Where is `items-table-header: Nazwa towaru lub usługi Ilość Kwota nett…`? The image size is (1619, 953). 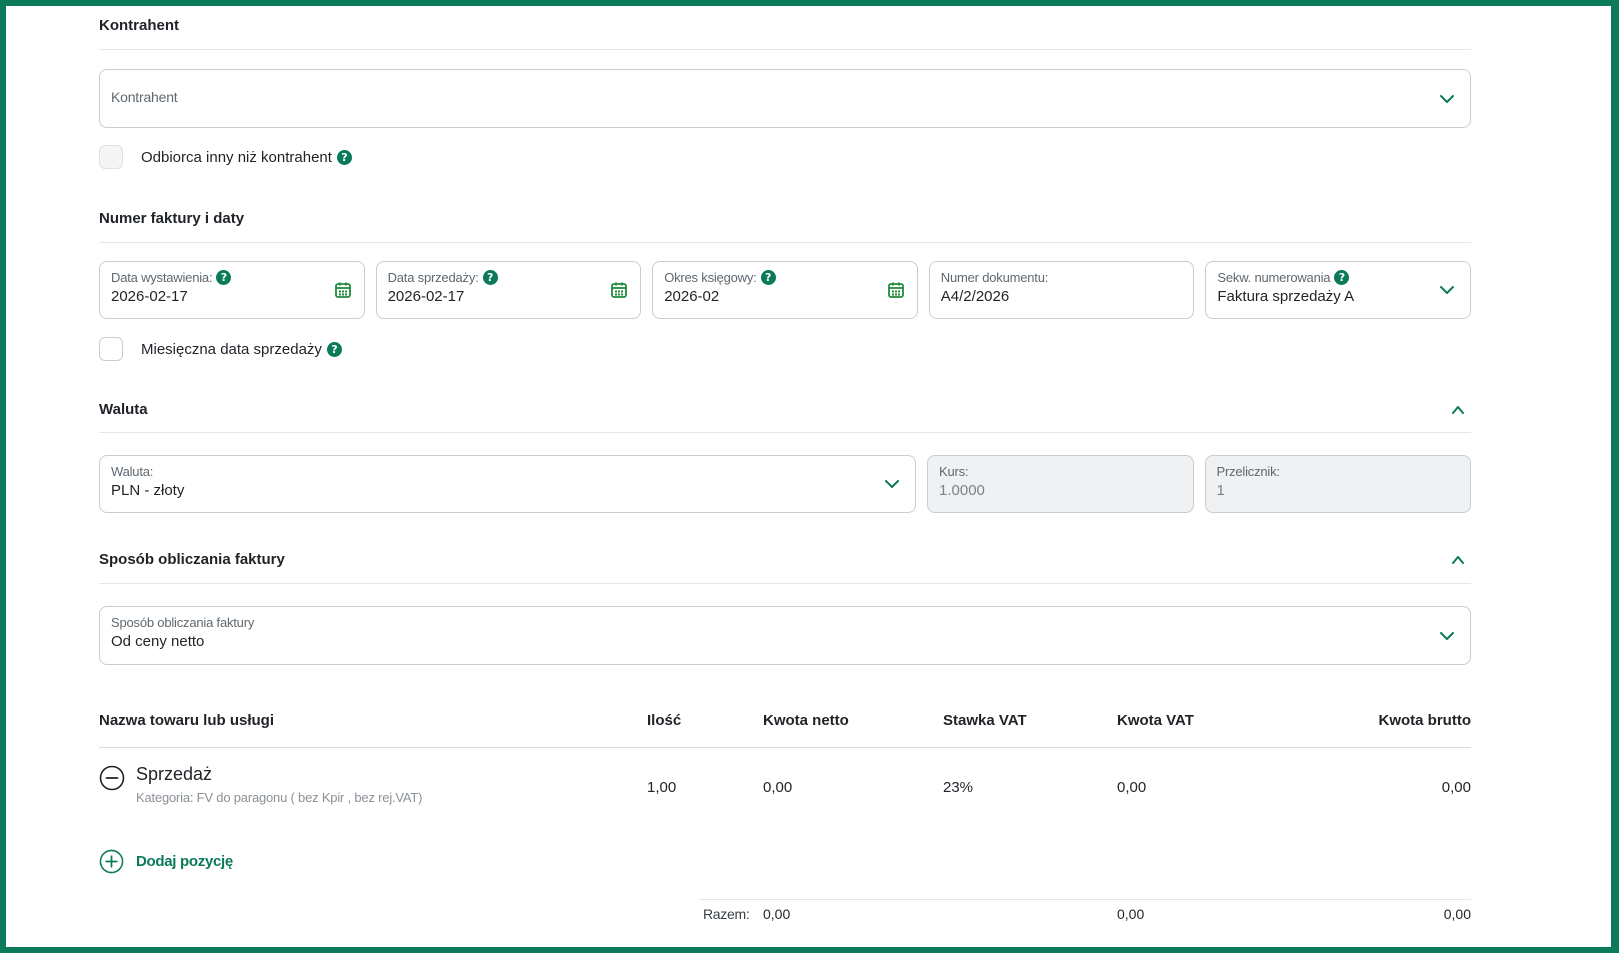 items-table-header: Nazwa towaru lub usługi Ilość Kwota nett… is located at coordinates (785, 724).